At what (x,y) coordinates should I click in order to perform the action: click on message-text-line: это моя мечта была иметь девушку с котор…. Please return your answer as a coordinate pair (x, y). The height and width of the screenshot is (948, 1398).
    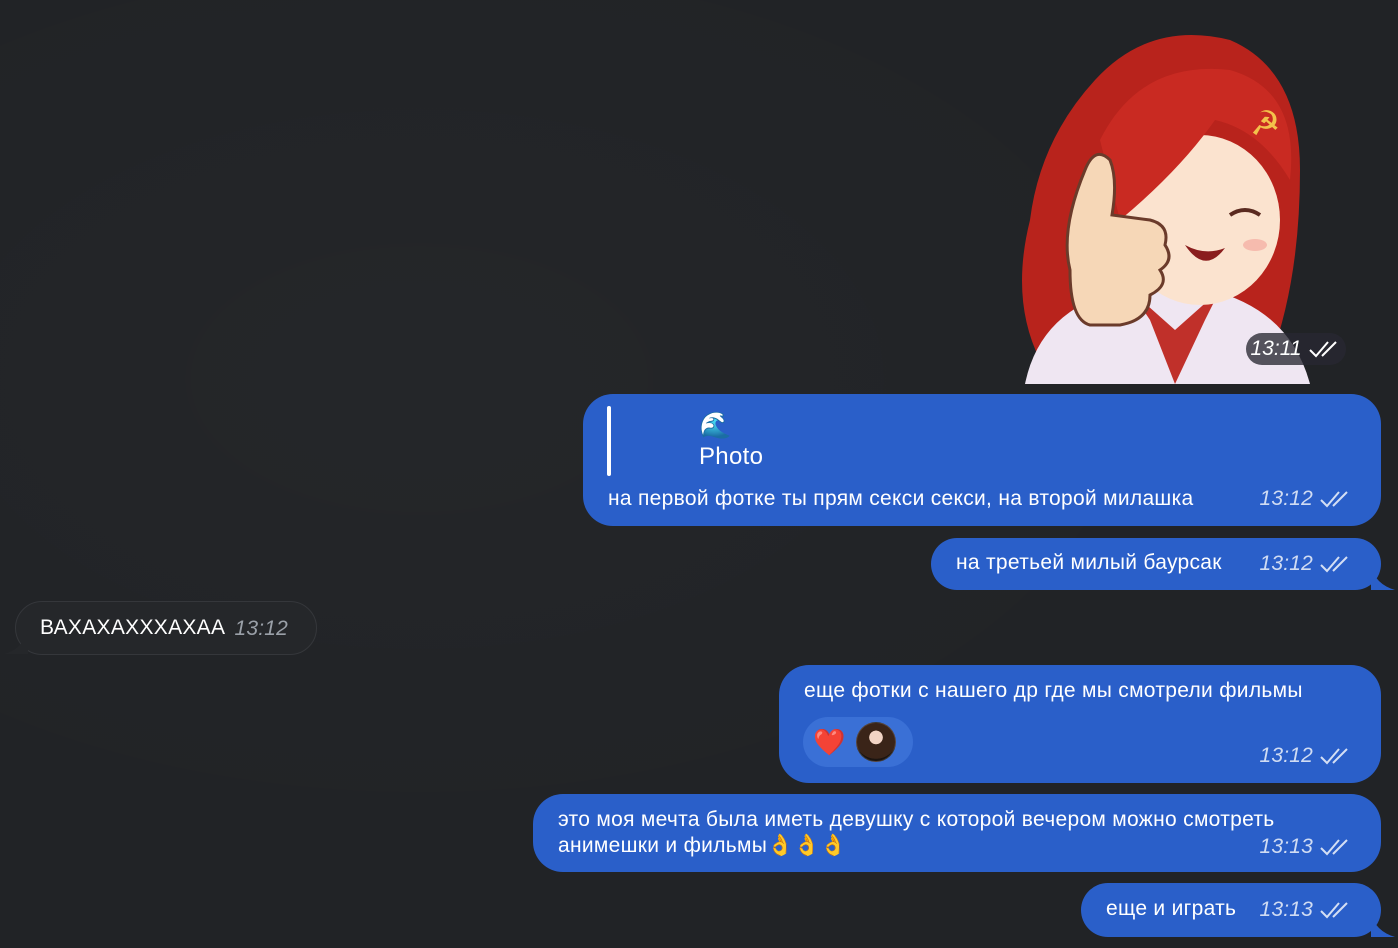
    Looking at the image, I should click on (916, 819).